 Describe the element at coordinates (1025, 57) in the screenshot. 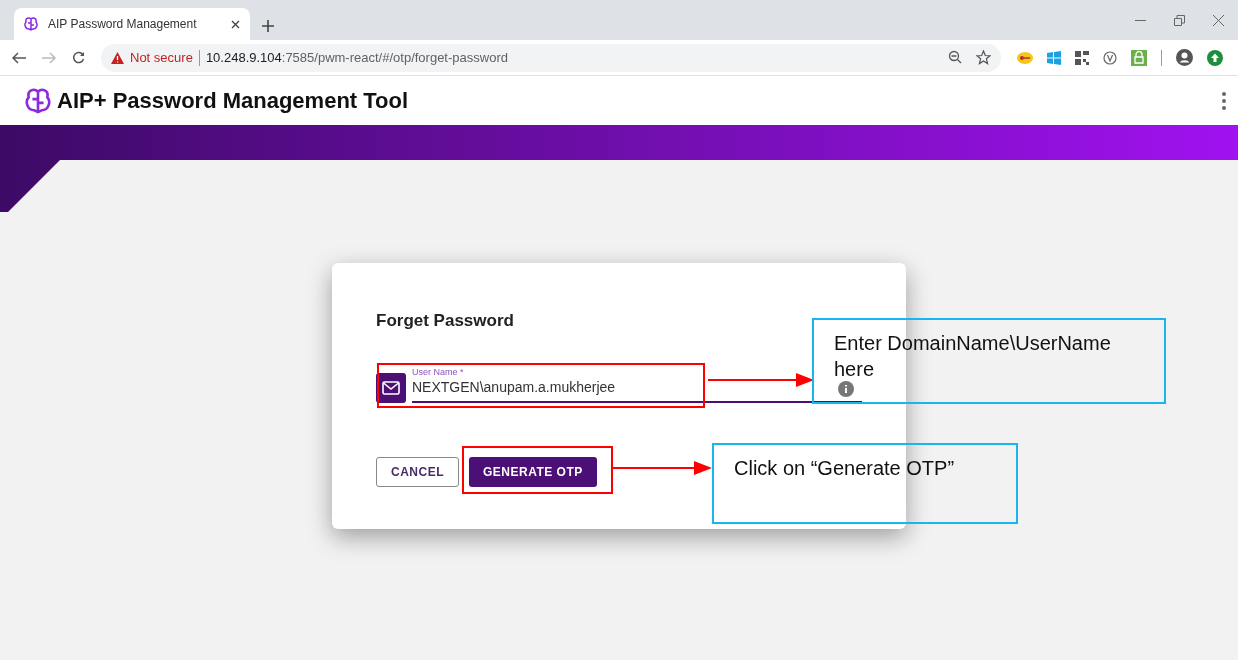

I see `key-icon` at that location.